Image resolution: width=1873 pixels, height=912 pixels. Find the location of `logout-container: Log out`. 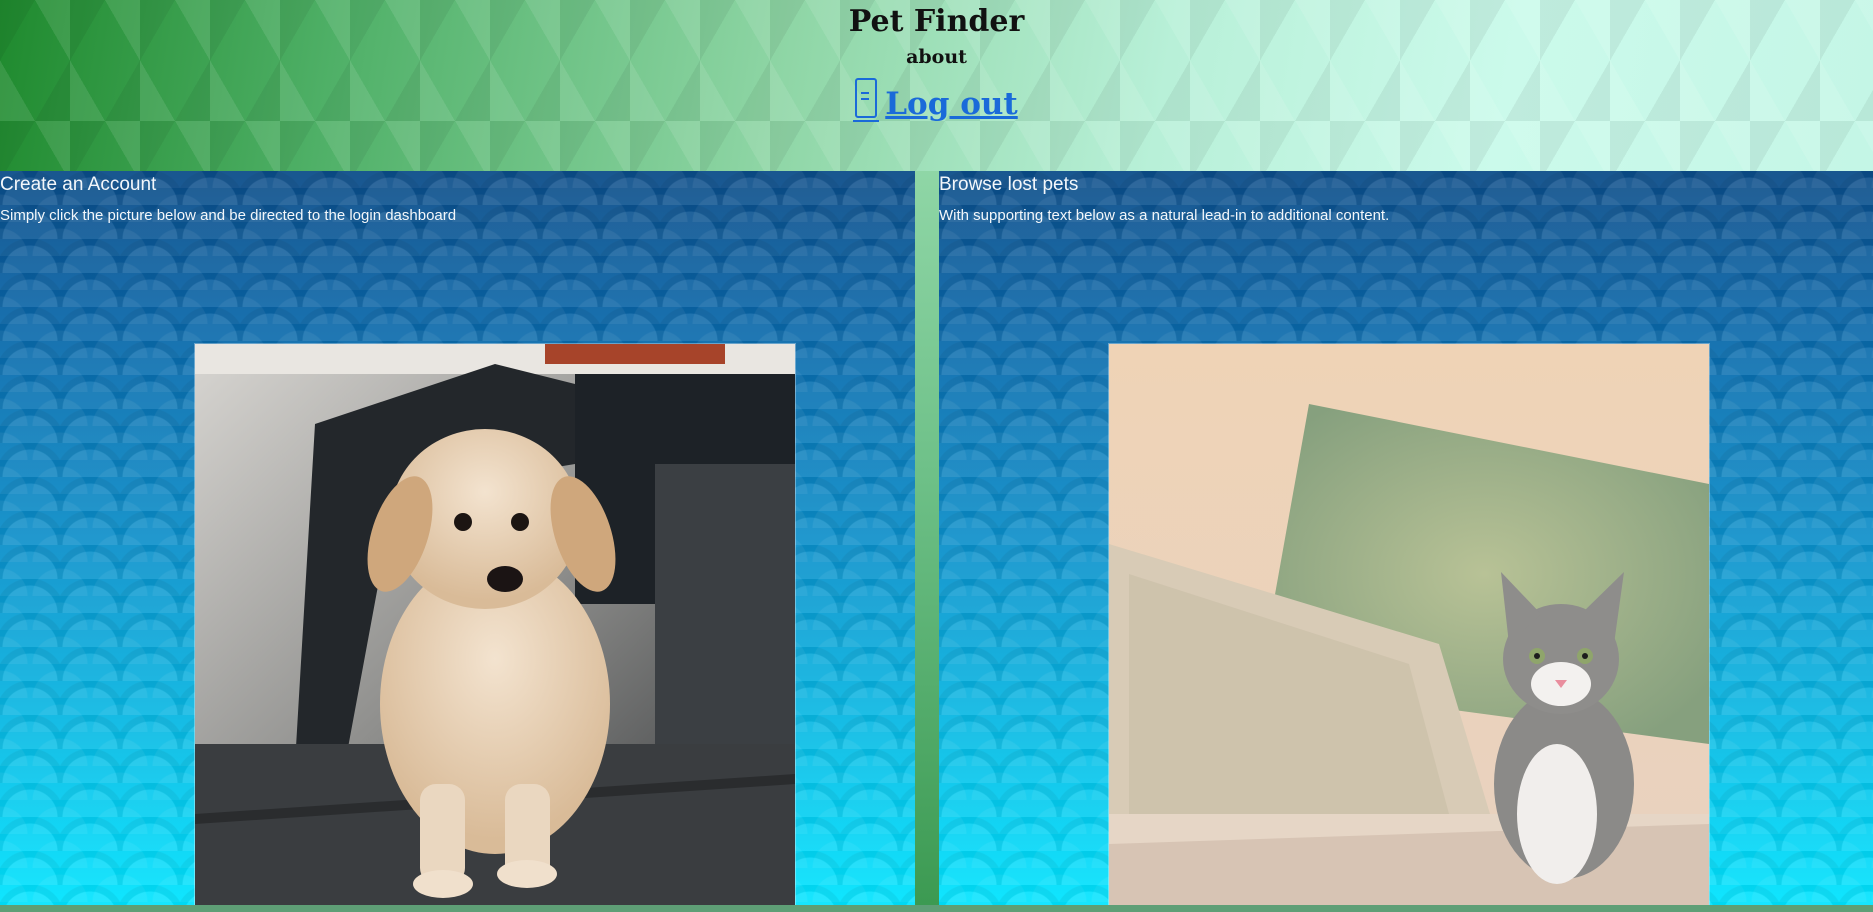

logout-container: Log out is located at coordinates (936, 100).